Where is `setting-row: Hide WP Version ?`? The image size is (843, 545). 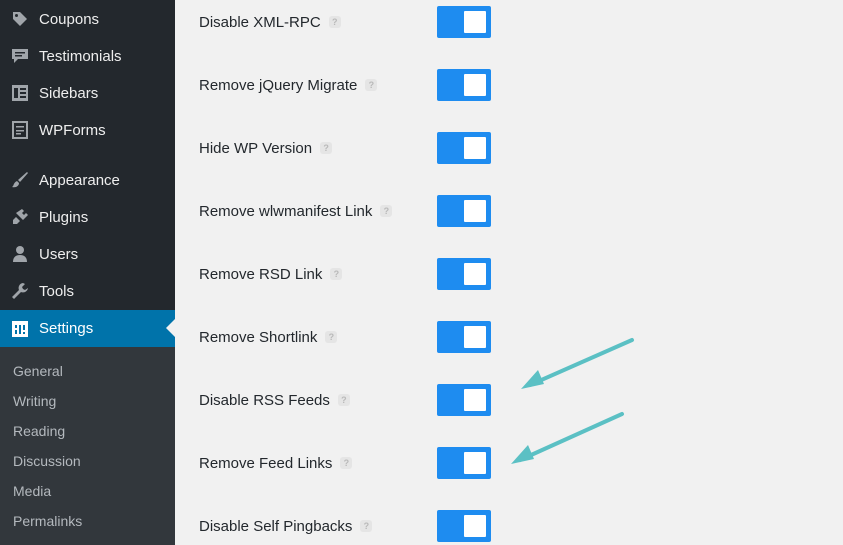
setting-row: Hide WP Version ? is located at coordinates (266, 148).